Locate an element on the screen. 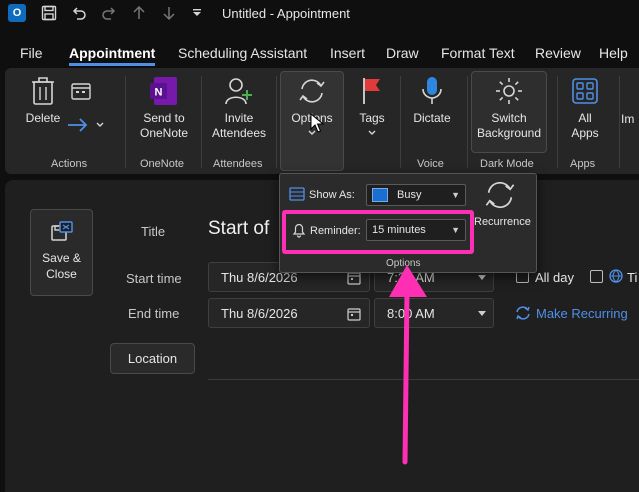 This screenshot has width=639, height=492. delete-label: Delete is located at coordinates (43, 118).